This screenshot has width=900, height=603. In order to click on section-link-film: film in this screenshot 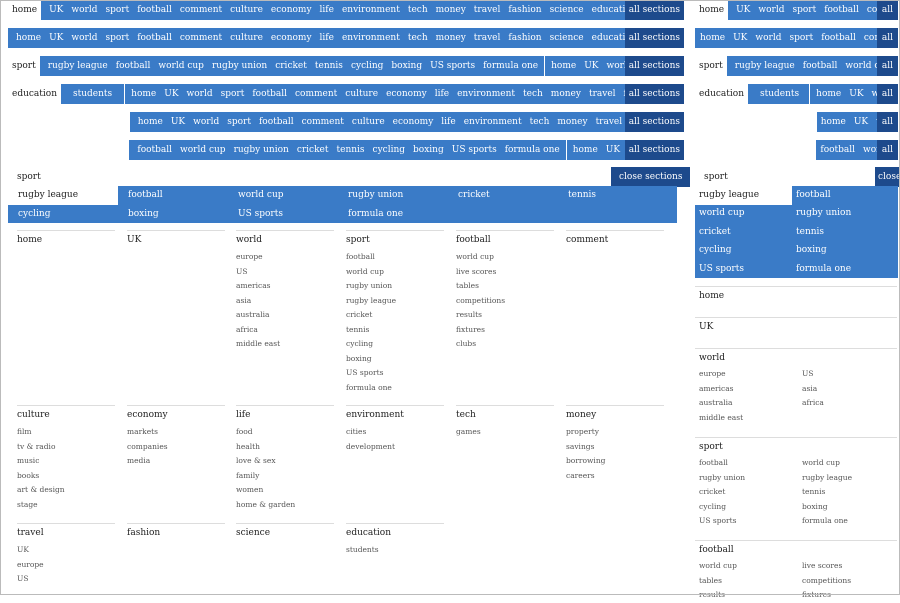, I will do `click(66, 432)`.